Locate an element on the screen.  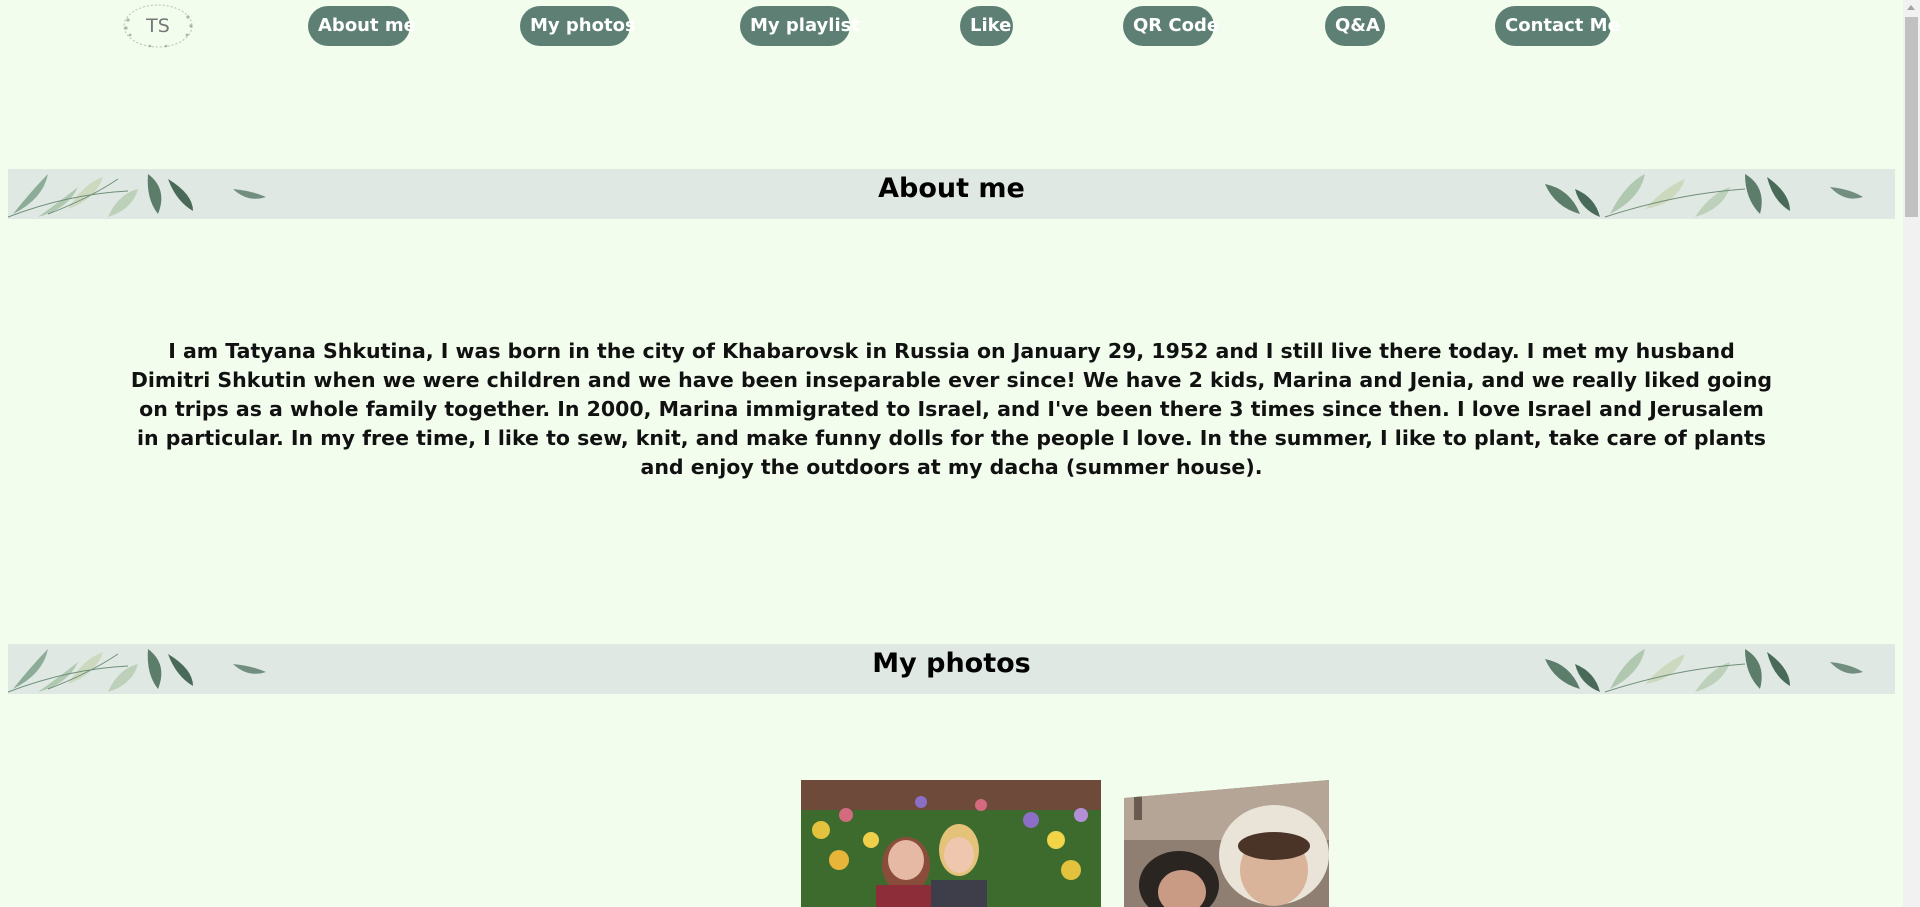
nav-qr-code-button: QR Code is located at coordinates (1171, 26).